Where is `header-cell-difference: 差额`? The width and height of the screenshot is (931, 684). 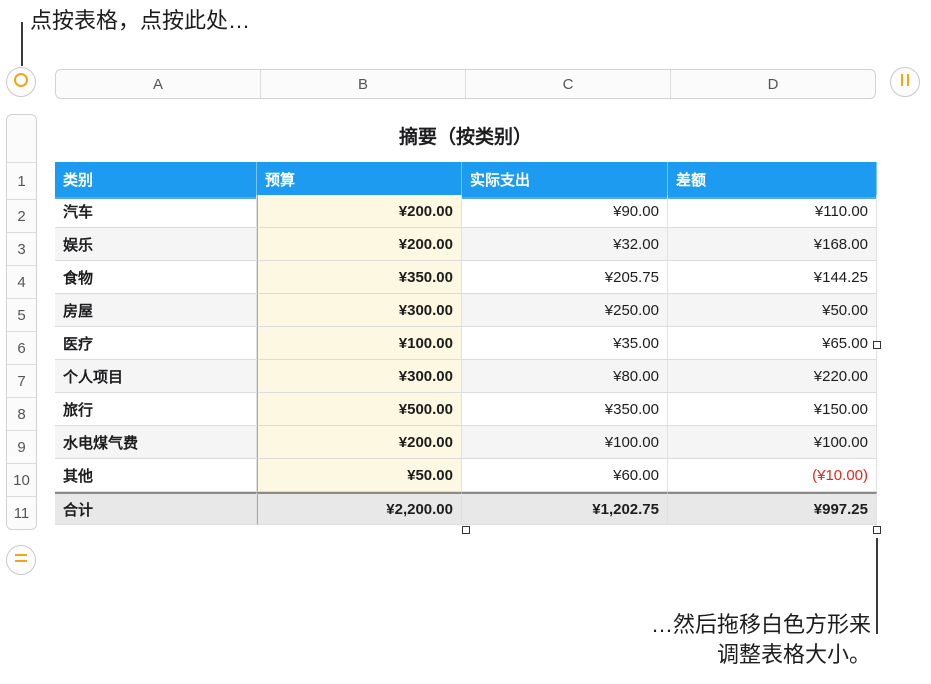
header-cell-difference: 差额 is located at coordinates (772, 180).